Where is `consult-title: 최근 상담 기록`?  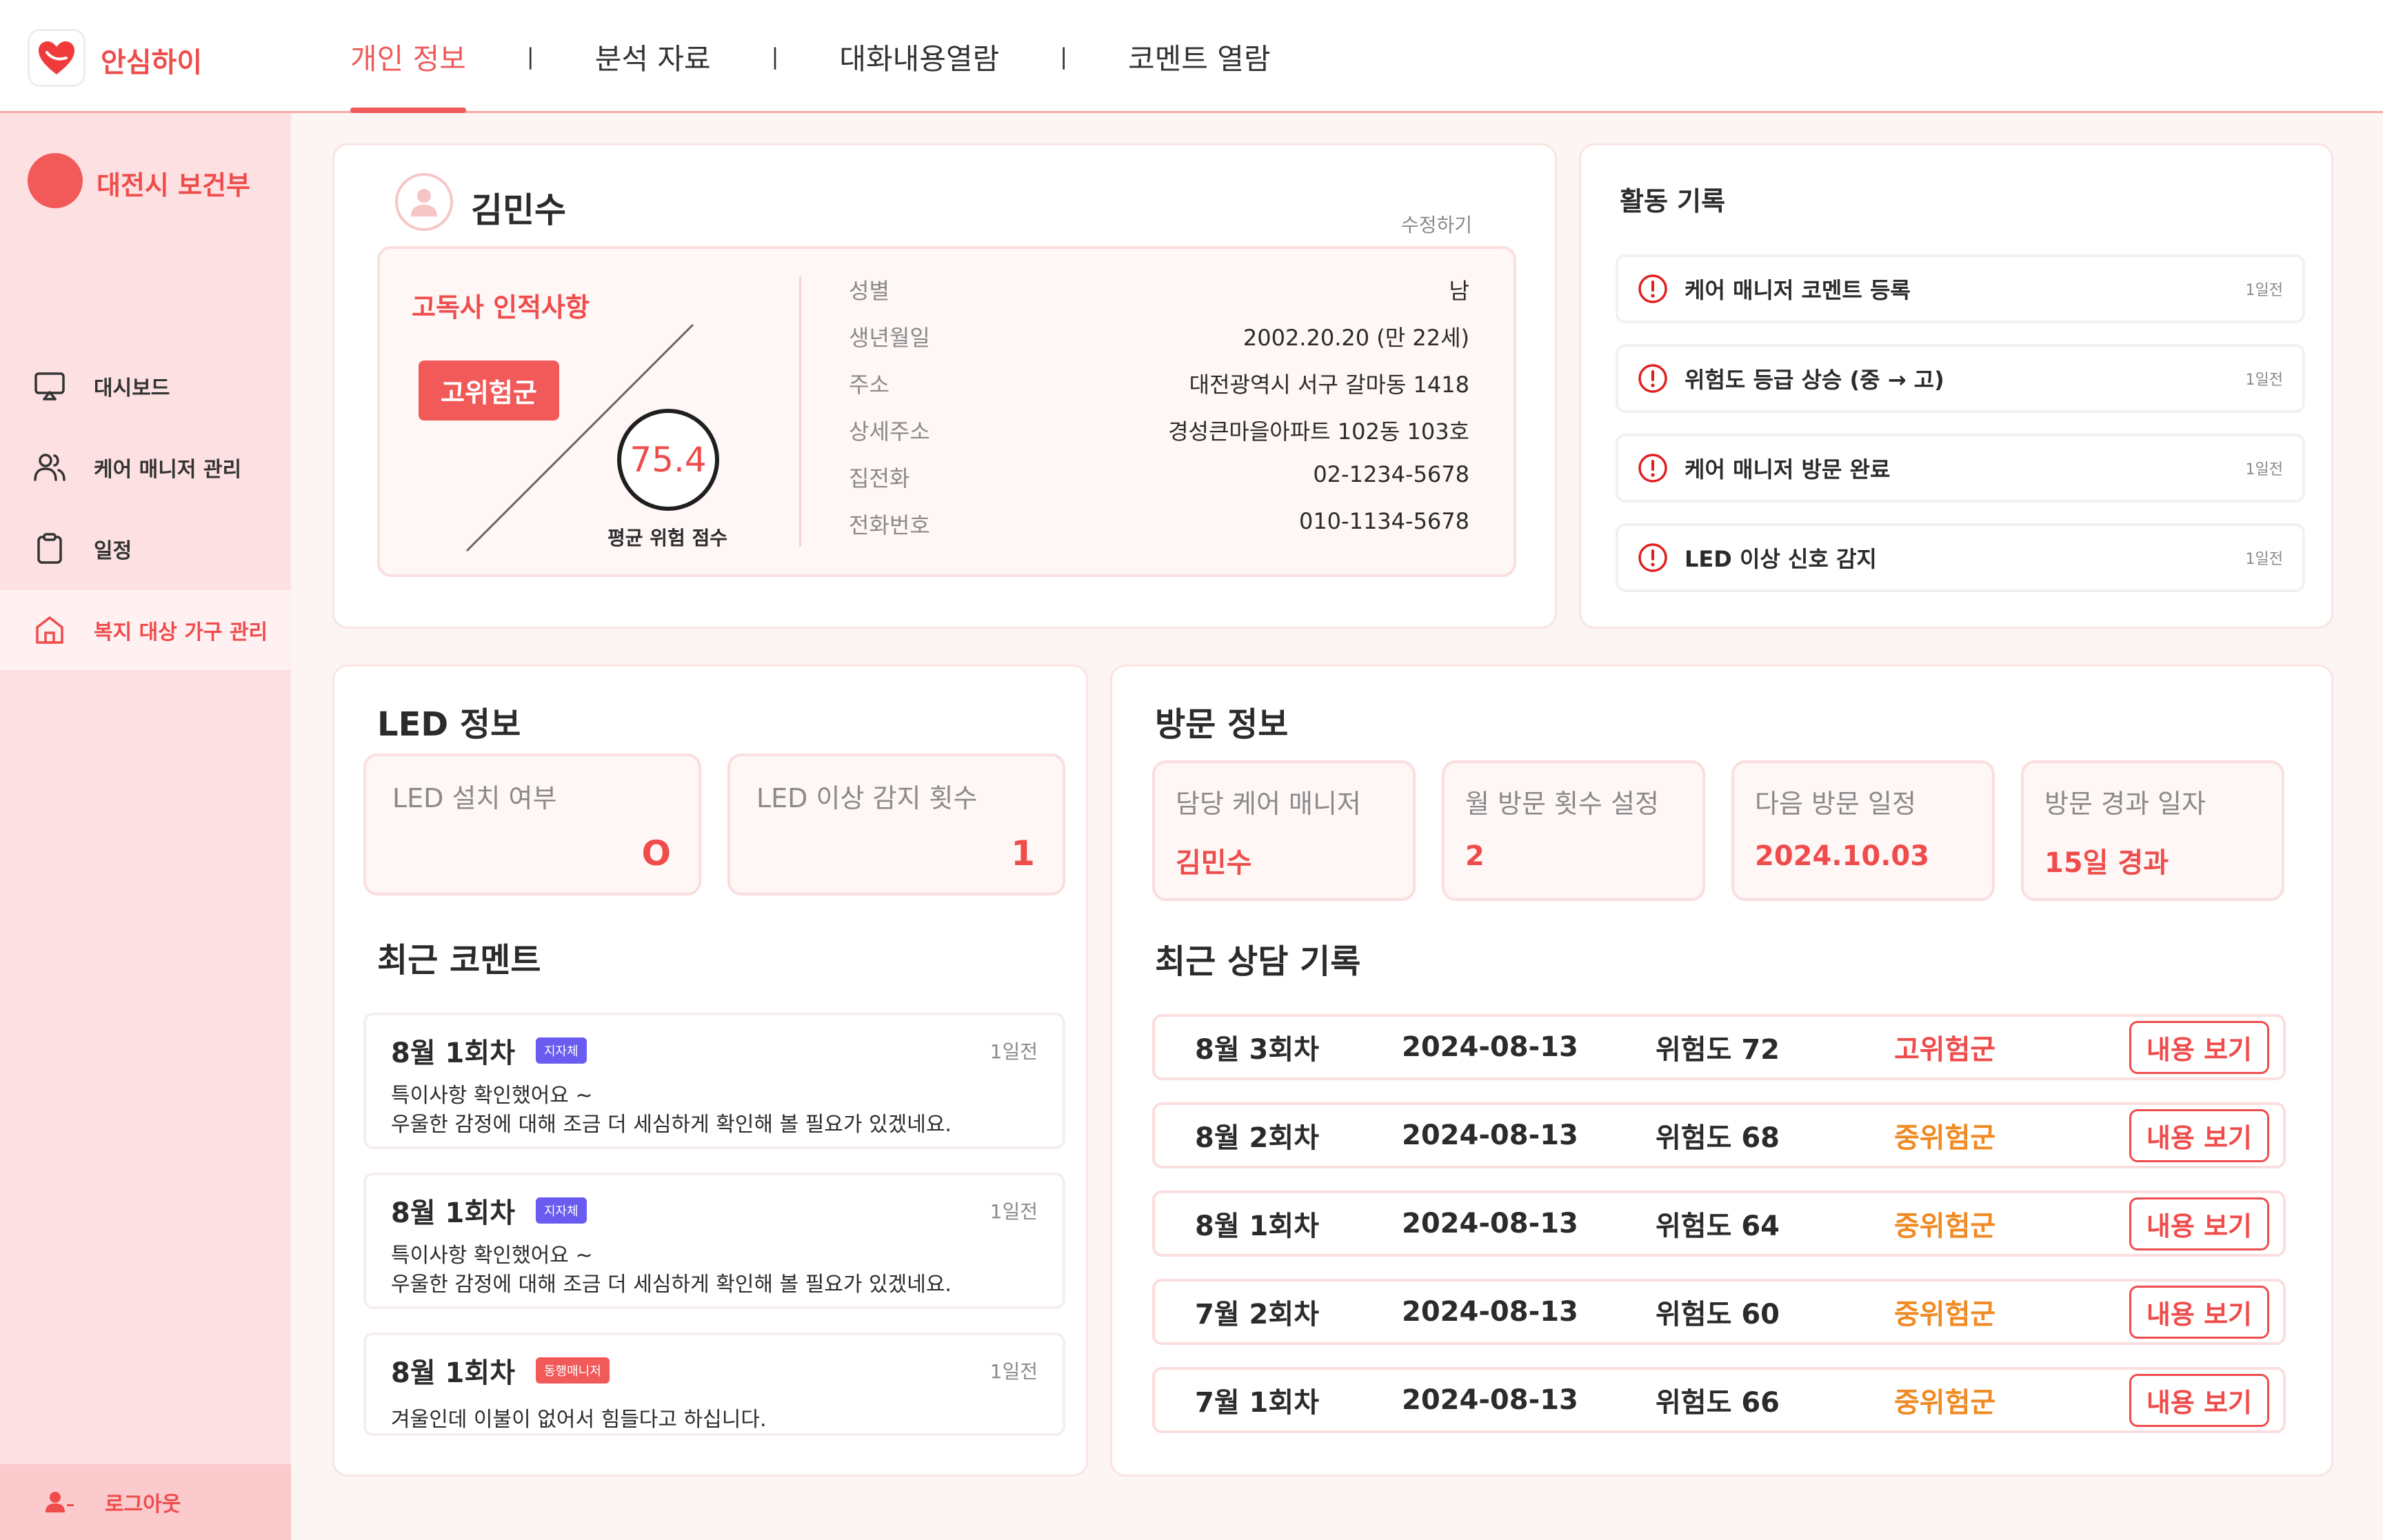 consult-title: 최근 상담 기록 is located at coordinates (1258, 962).